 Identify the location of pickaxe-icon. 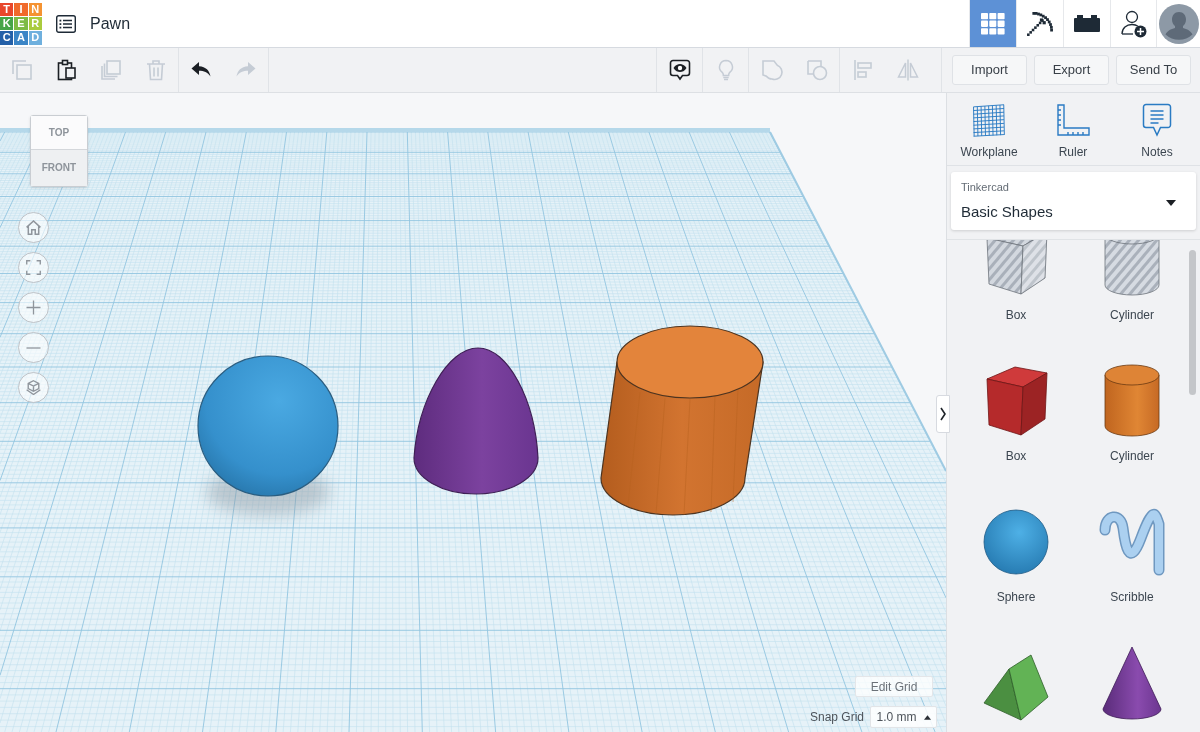
(1040, 23).